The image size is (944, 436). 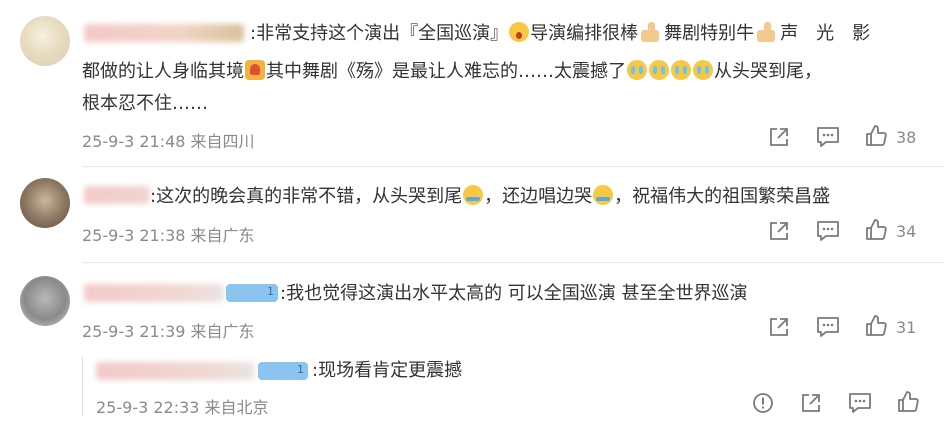 What do you see at coordinates (906, 137) in the screenshot?
I see `like-count: 38` at bounding box center [906, 137].